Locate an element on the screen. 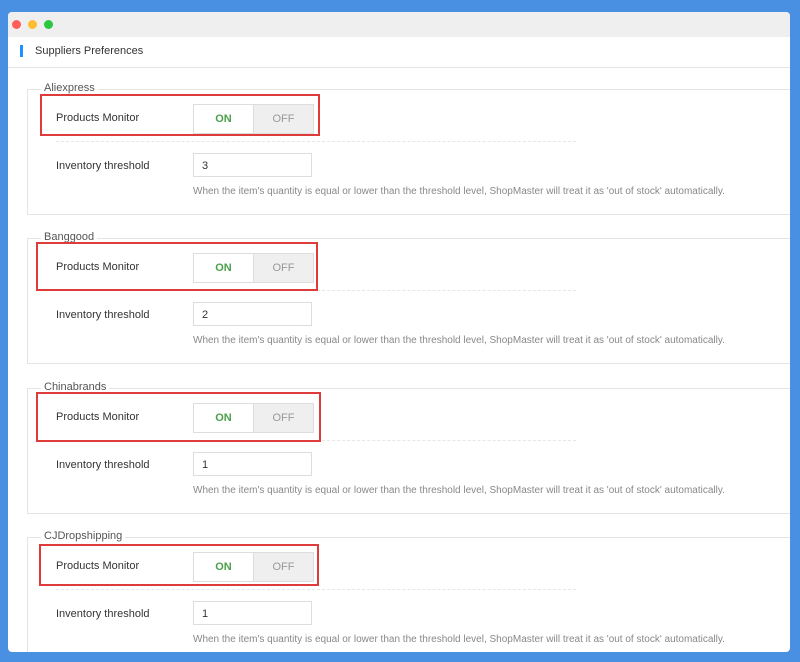 The image size is (800, 662). close-window-button is located at coordinates (16, 24).